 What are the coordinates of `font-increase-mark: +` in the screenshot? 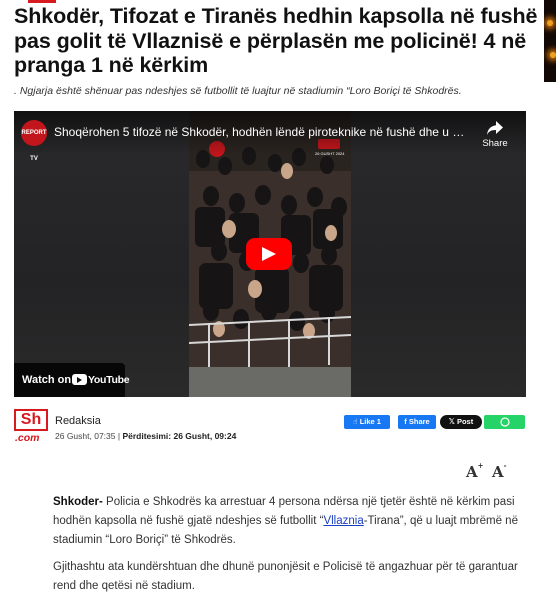 It's located at (480, 465).